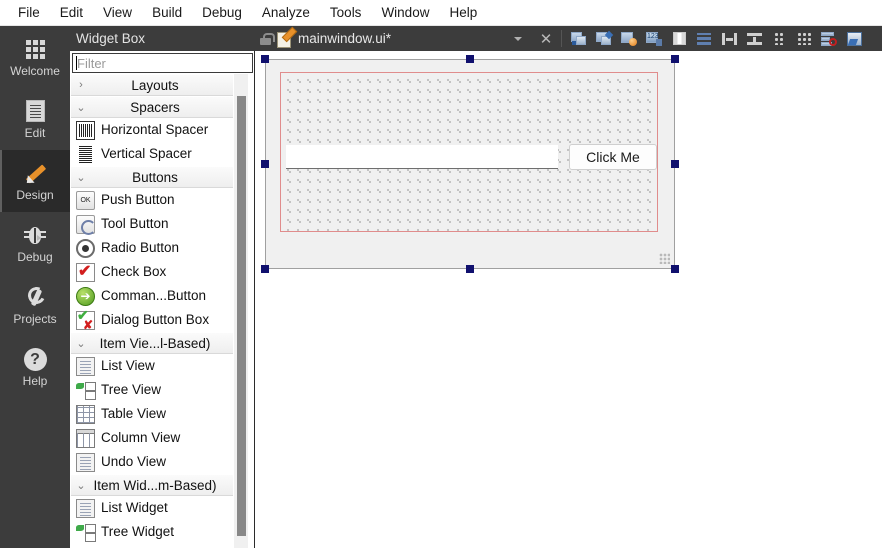 This screenshot has height=548, width=882. Describe the element at coordinates (284, 39) in the screenshot. I see `ui-file-icon` at that location.